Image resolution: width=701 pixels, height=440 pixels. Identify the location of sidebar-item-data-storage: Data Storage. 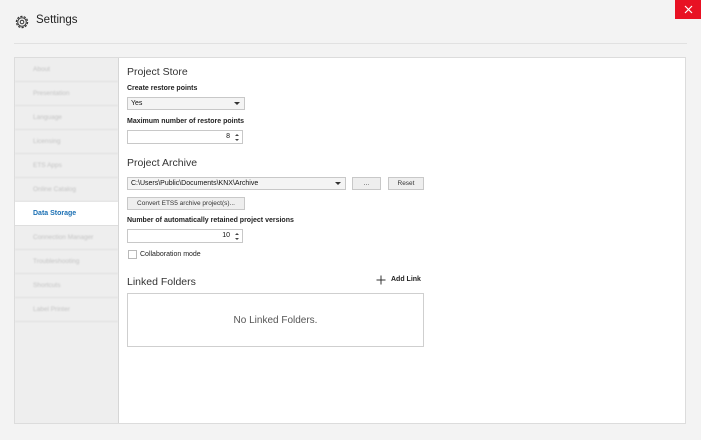
(66, 214).